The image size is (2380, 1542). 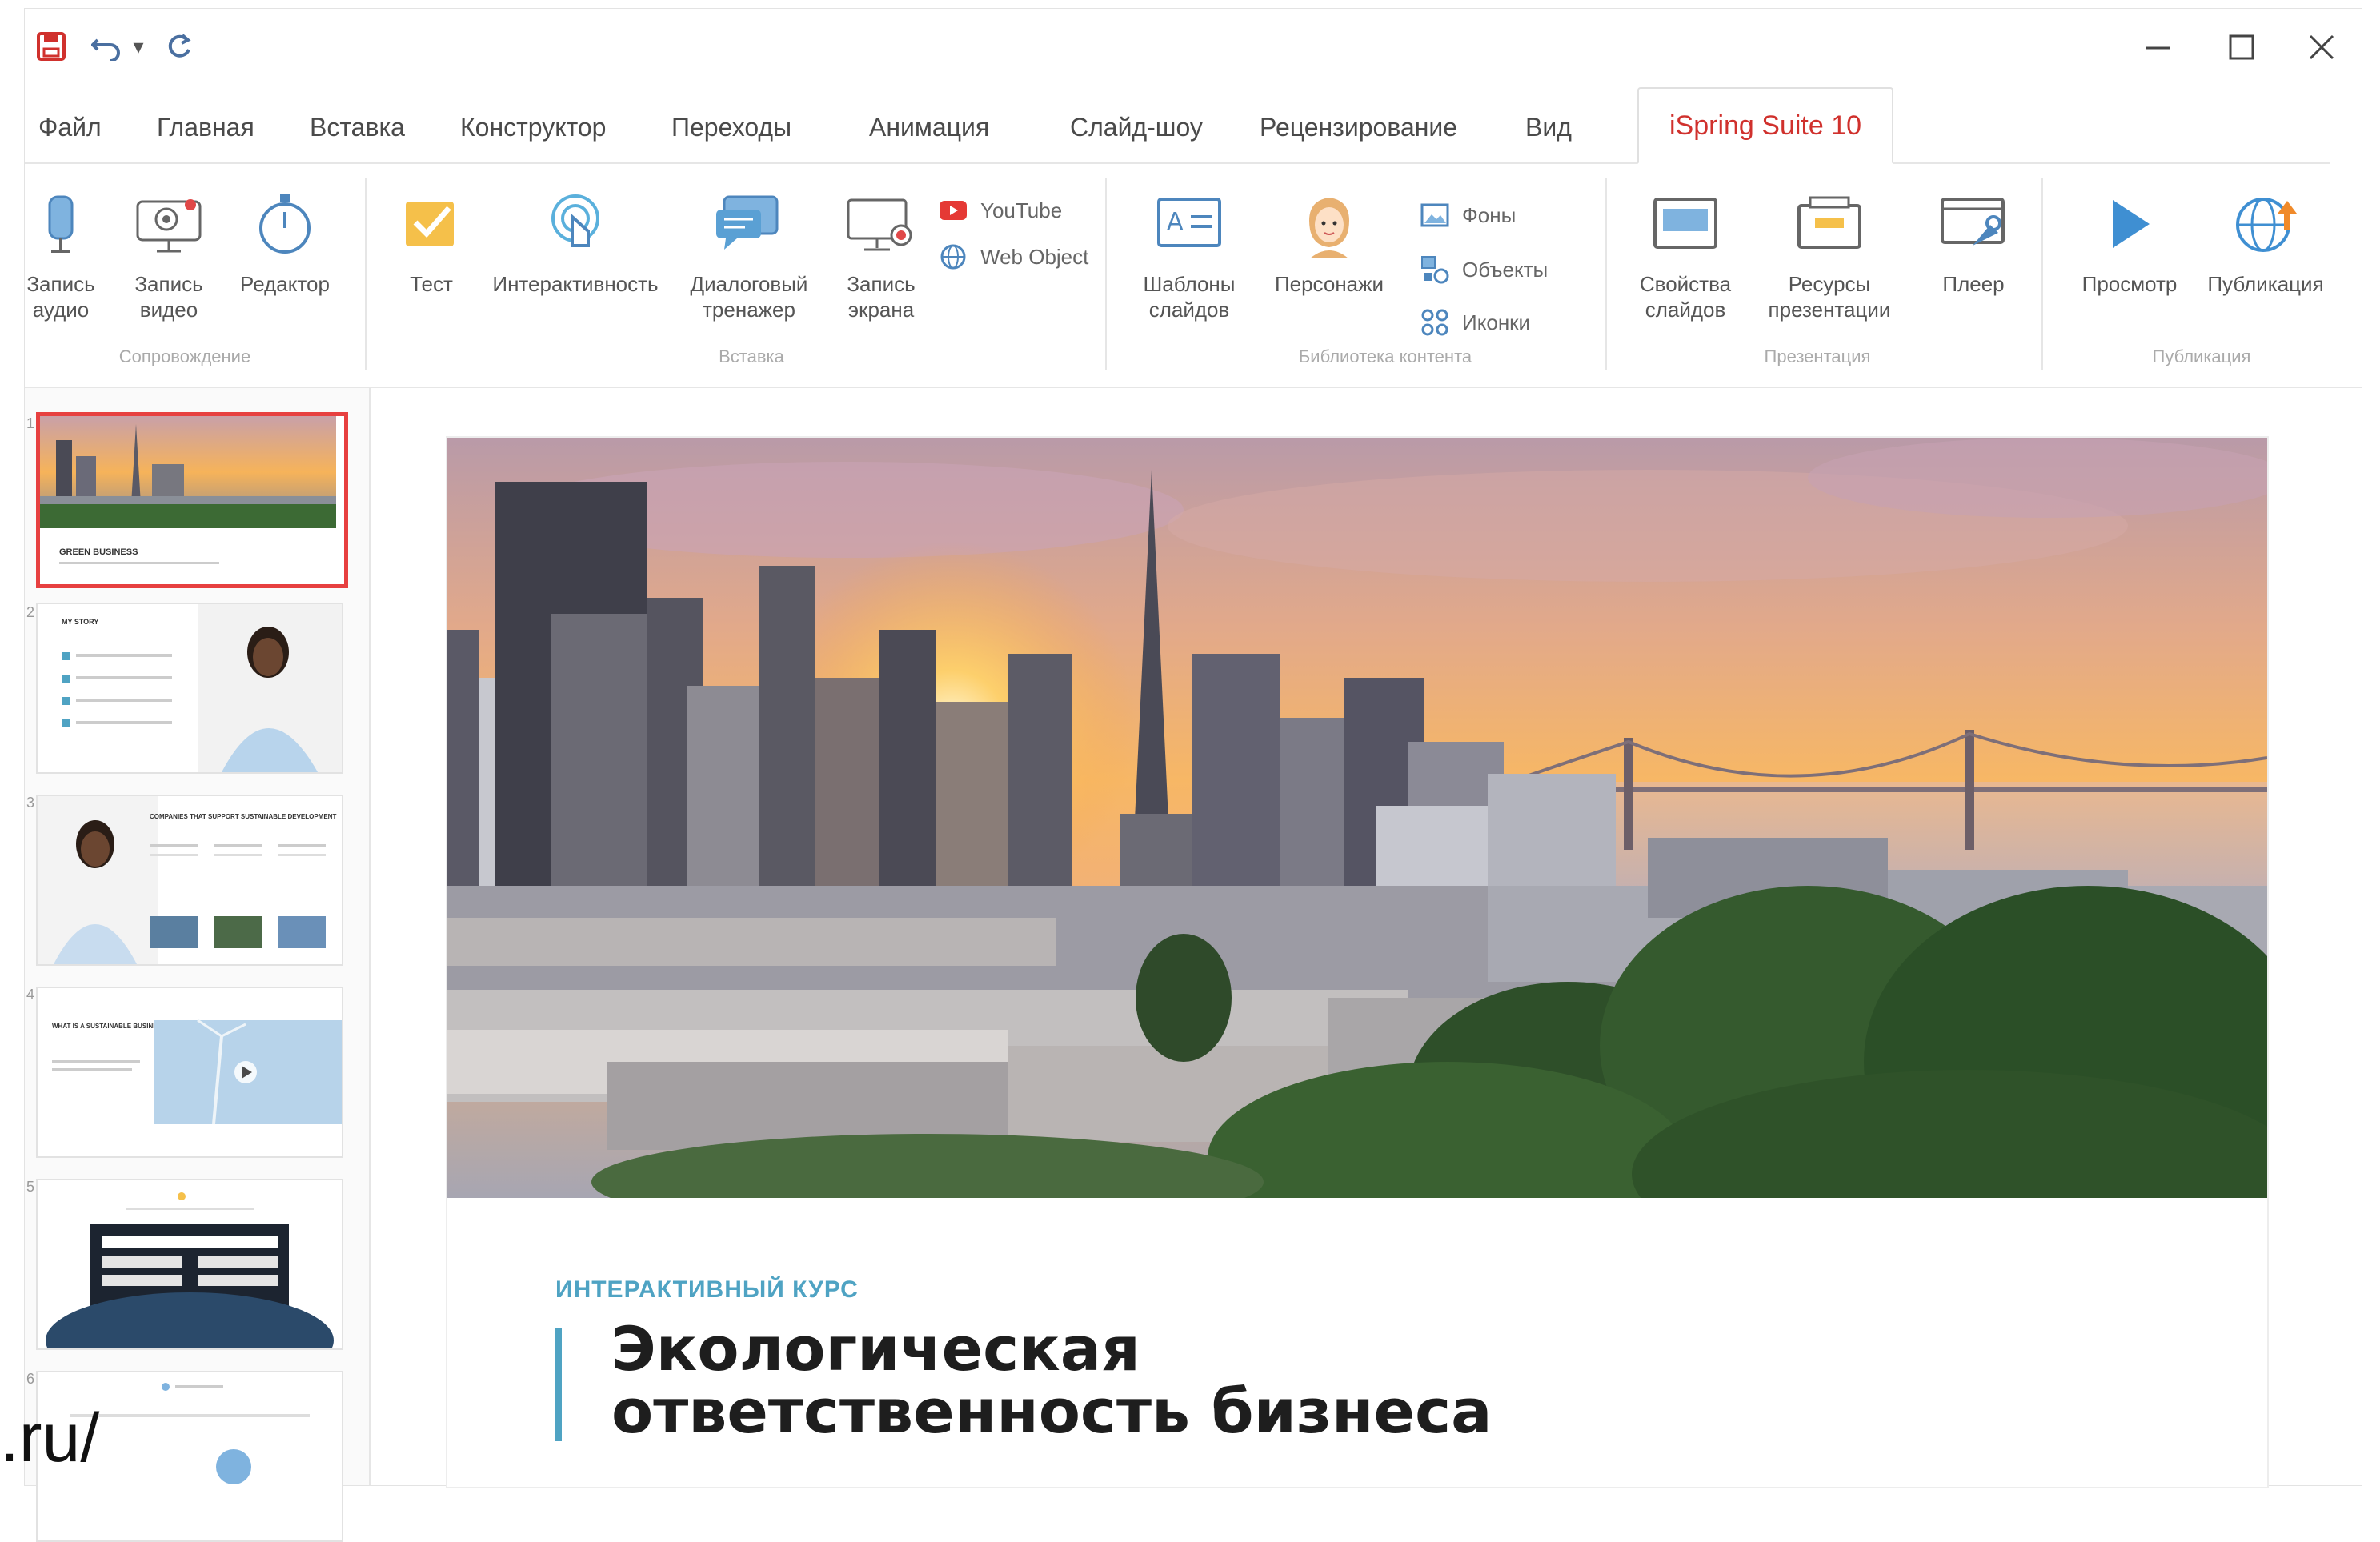 What do you see at coordinates (2266, 224) in the screenshot?
I see `publish-globe-icon` at bounding box center [2266, 224].